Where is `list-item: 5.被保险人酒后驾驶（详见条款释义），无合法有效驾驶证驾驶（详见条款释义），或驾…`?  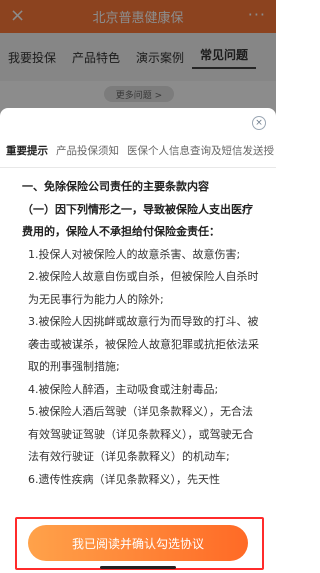 list-item: 5.被保险人酒后驾驶（详见条款释义），无合法有效驾驶证驾驶（详见条款释义），或驾… is located at coordinates (141, 434).